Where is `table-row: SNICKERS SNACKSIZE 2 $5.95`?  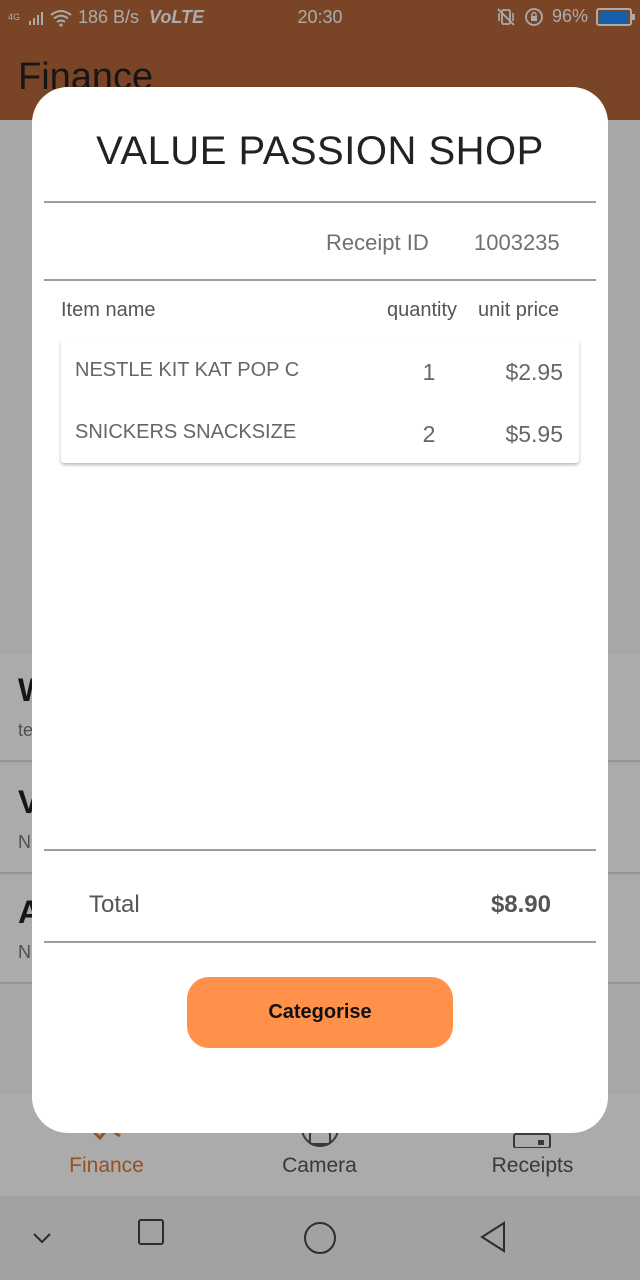
table-row: SNICKERS SNACKSIZE 2 $5.95 is located at coordinates (320, 432).